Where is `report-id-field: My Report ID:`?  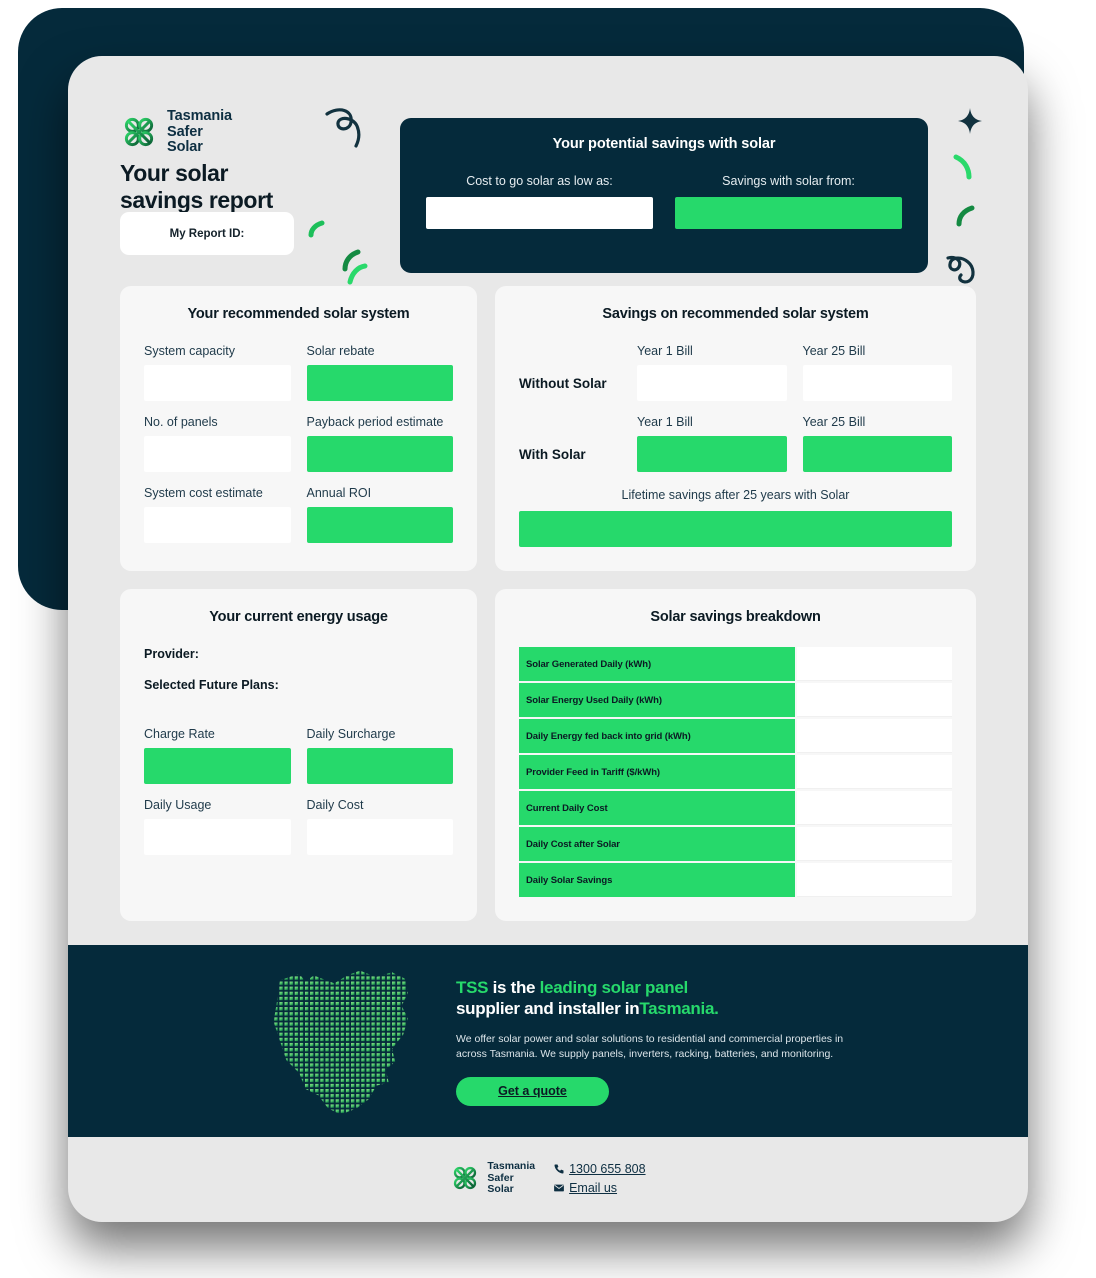 report-id-field: My Report ID: is located at coordinates (207, 233).